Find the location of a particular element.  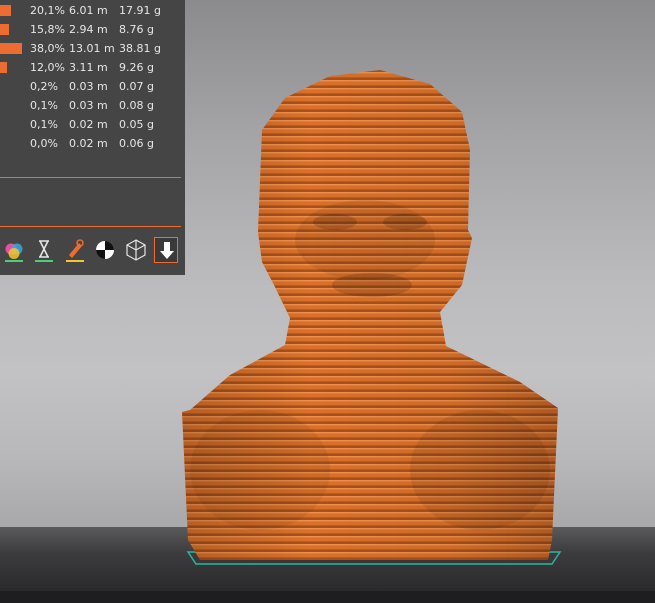

center-target-icon is located at coordinates (105, 250).